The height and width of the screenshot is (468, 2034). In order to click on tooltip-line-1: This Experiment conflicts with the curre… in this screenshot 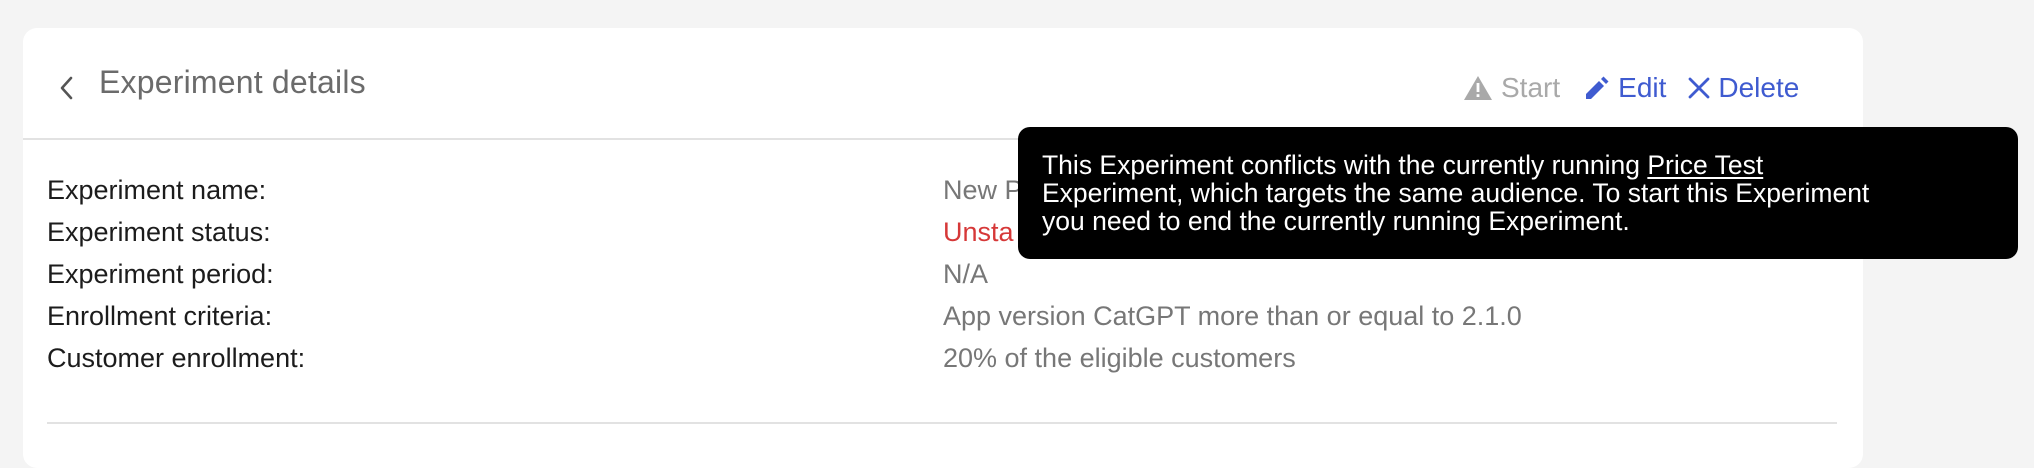, I will do `click(1518, 165)`.